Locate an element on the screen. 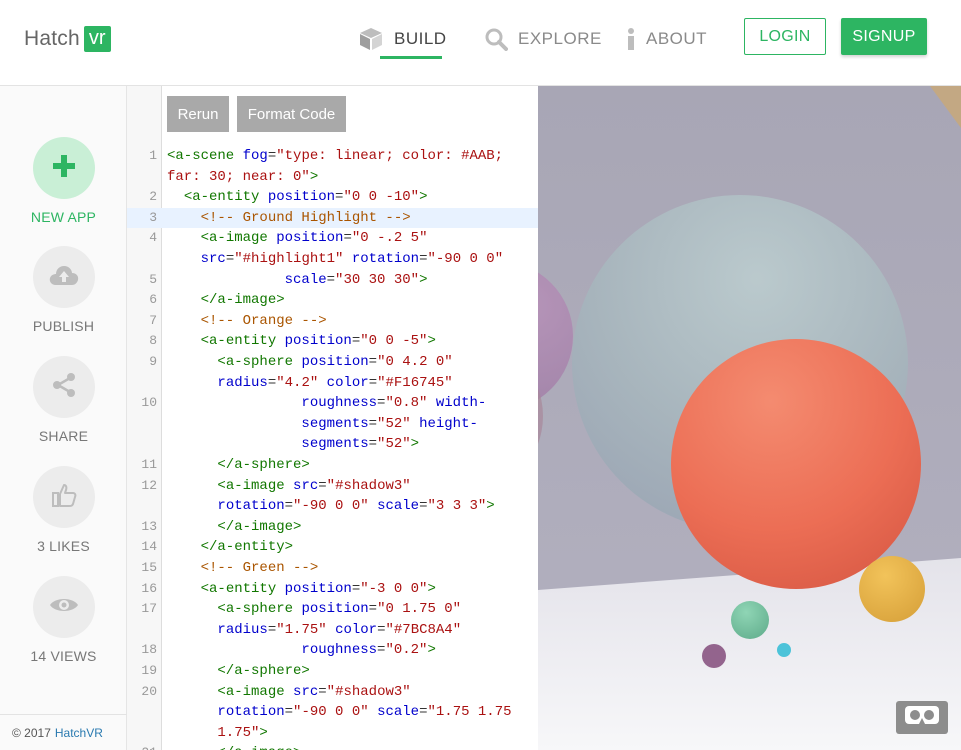 This screenshot has width=961, height=750. code-line: segments="52"> is located at coordinates (332, 444).